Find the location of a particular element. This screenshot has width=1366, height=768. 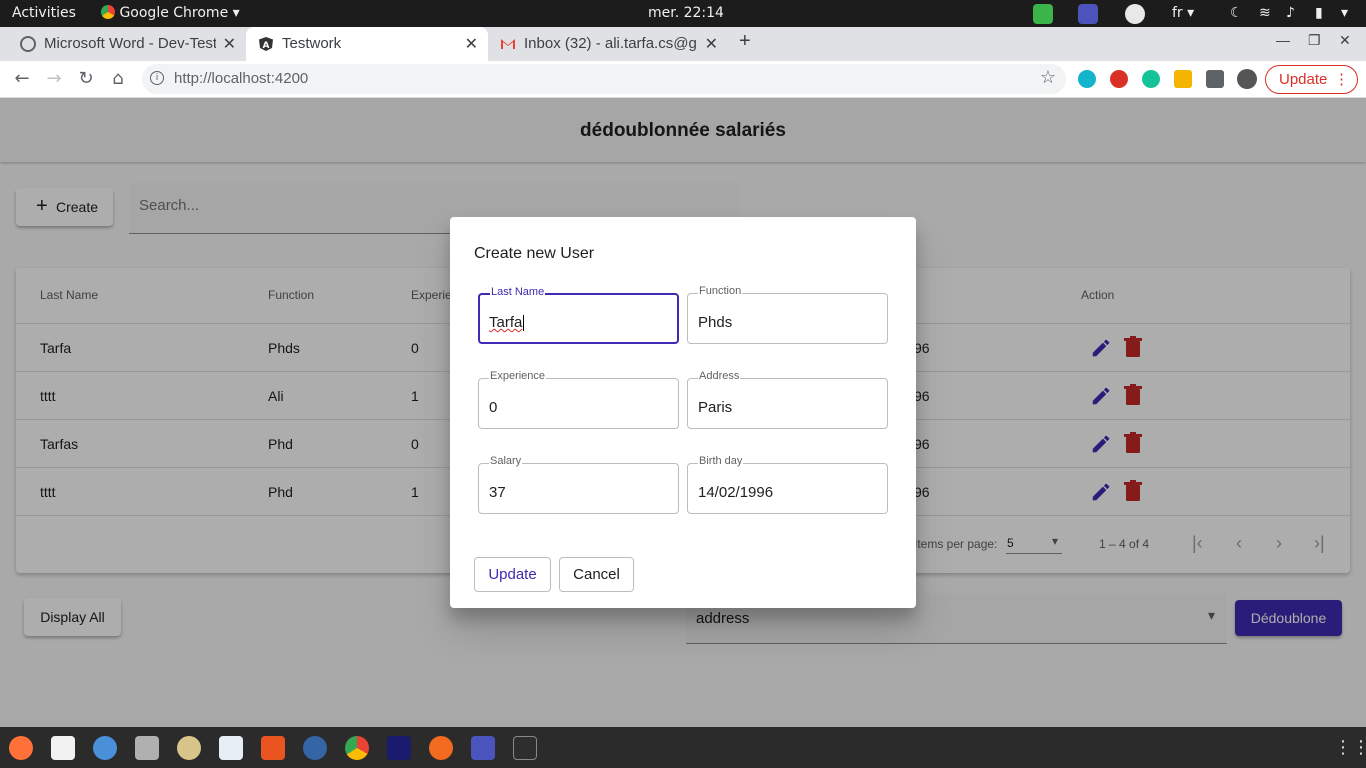

back-icon: ← is located at coordinates (22, 79).